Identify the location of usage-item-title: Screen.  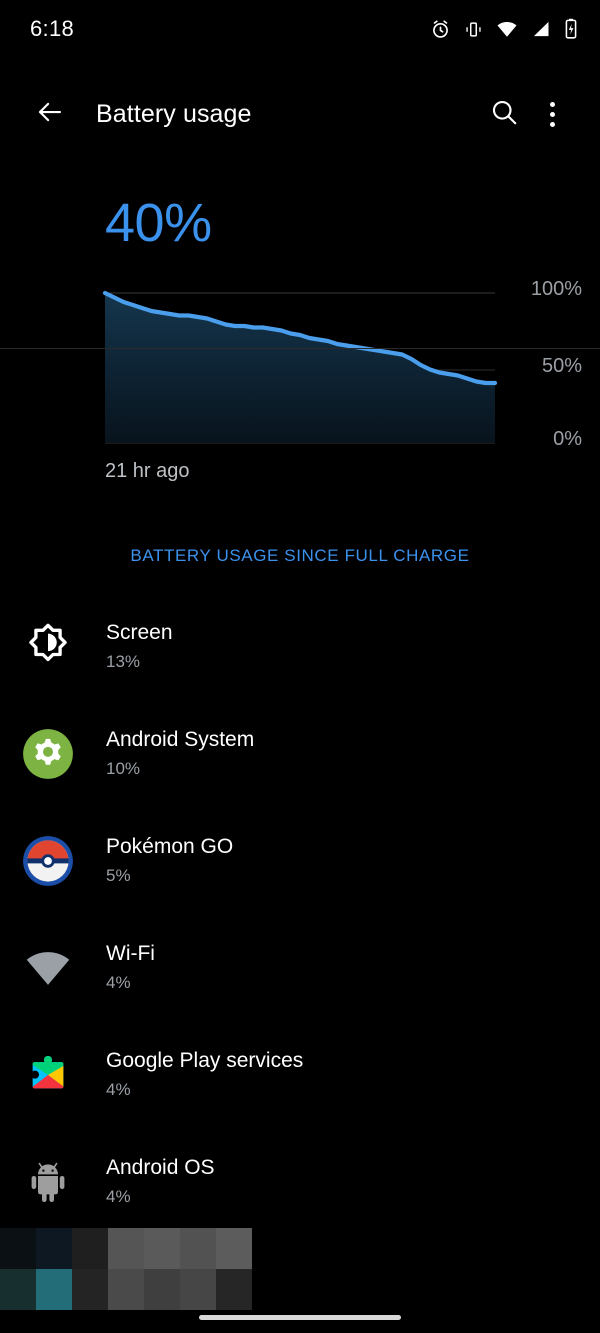
(139, 632).